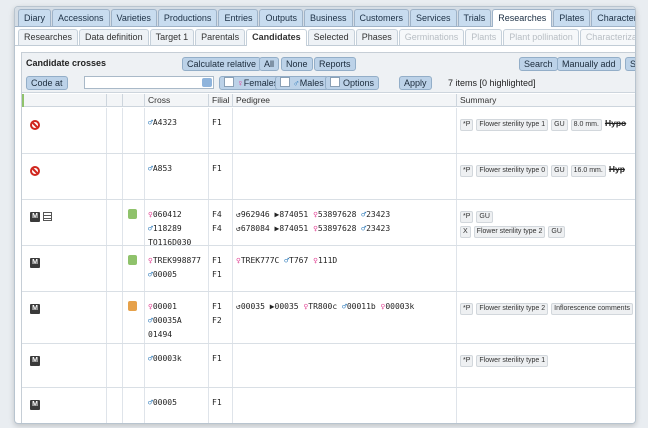  I want to click on summary-cell: *P Flower sterility type 0 GU 16.0 mm. Hyp, so click(542, 169).